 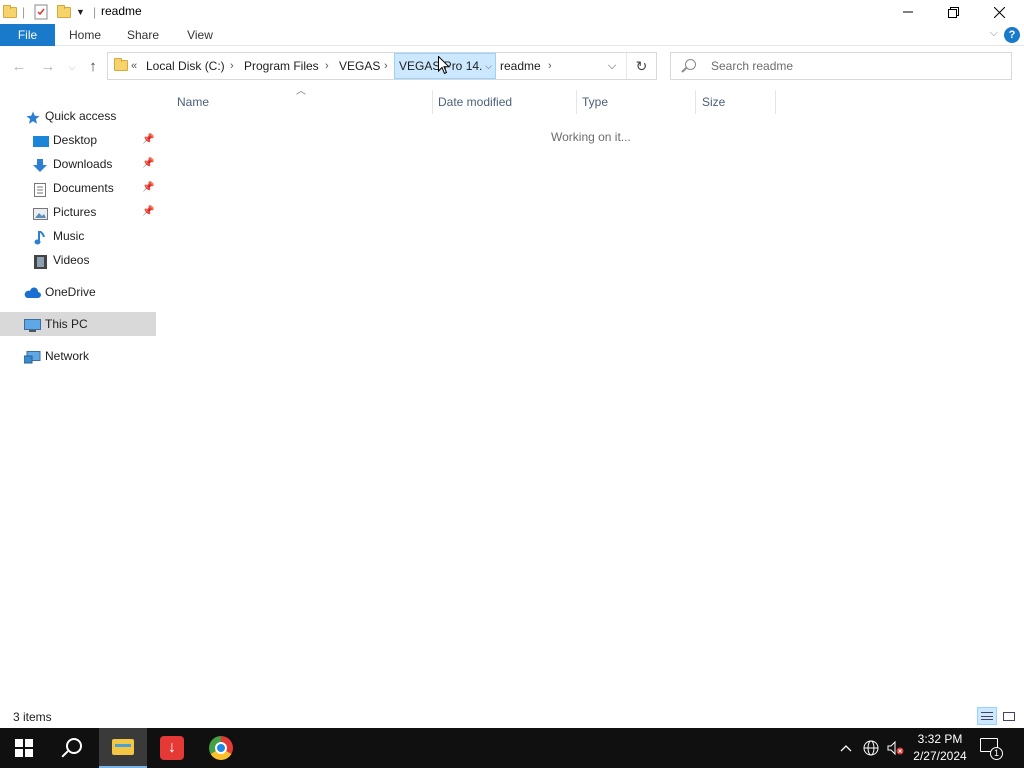 What do you see at coordinates (32, 717) in the screenshot?
I see `item-count: 3 items` at bounding box center [32, 717].